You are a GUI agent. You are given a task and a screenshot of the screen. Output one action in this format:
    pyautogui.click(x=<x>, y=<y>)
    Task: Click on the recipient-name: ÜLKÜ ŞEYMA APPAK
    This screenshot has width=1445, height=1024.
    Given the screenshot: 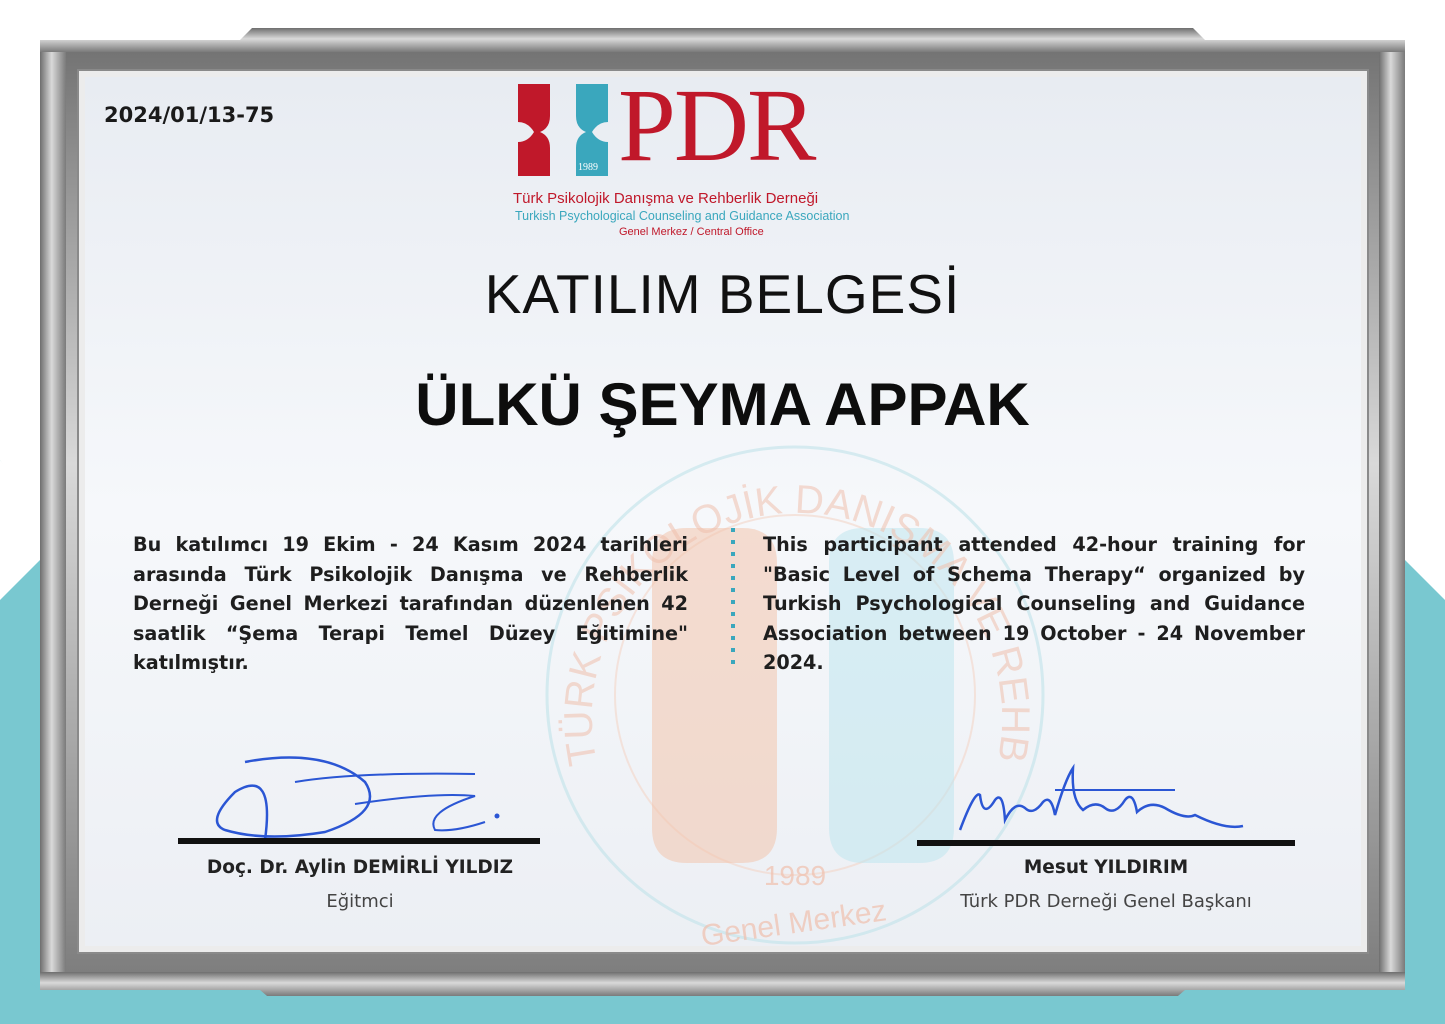 What is the action you would take?
    pyautogui.click(x=722, y=404)
    